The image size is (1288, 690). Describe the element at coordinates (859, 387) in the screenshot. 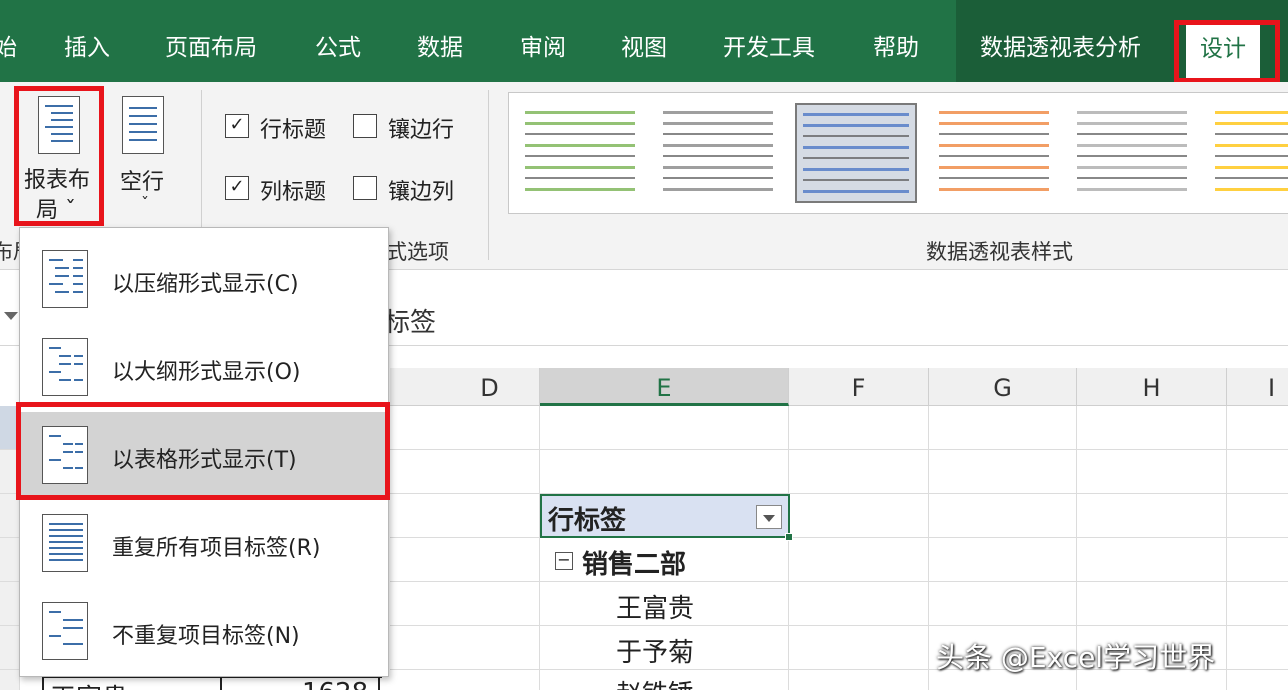

I see `column-header-f: F` at that location.